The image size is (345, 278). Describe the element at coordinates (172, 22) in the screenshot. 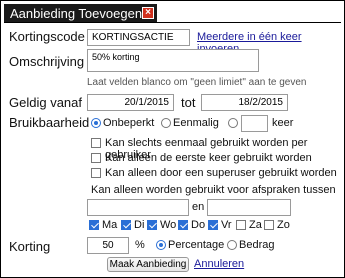

I see `titlebar-divider` at that location.